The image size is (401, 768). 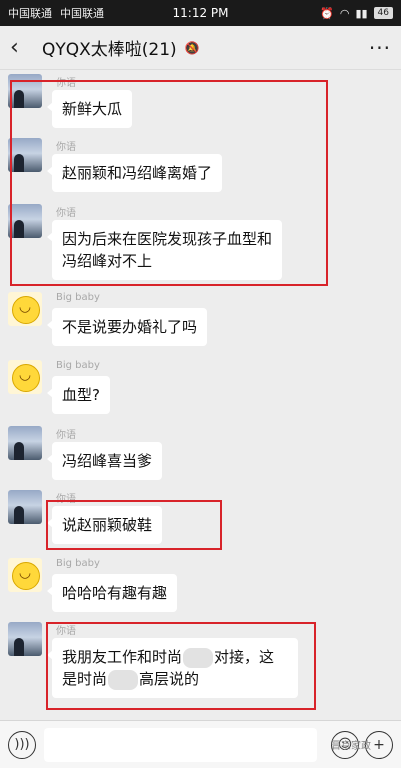 I want to click on message-text: 冯绍峰喜当爹, so click(x=107, y=461).